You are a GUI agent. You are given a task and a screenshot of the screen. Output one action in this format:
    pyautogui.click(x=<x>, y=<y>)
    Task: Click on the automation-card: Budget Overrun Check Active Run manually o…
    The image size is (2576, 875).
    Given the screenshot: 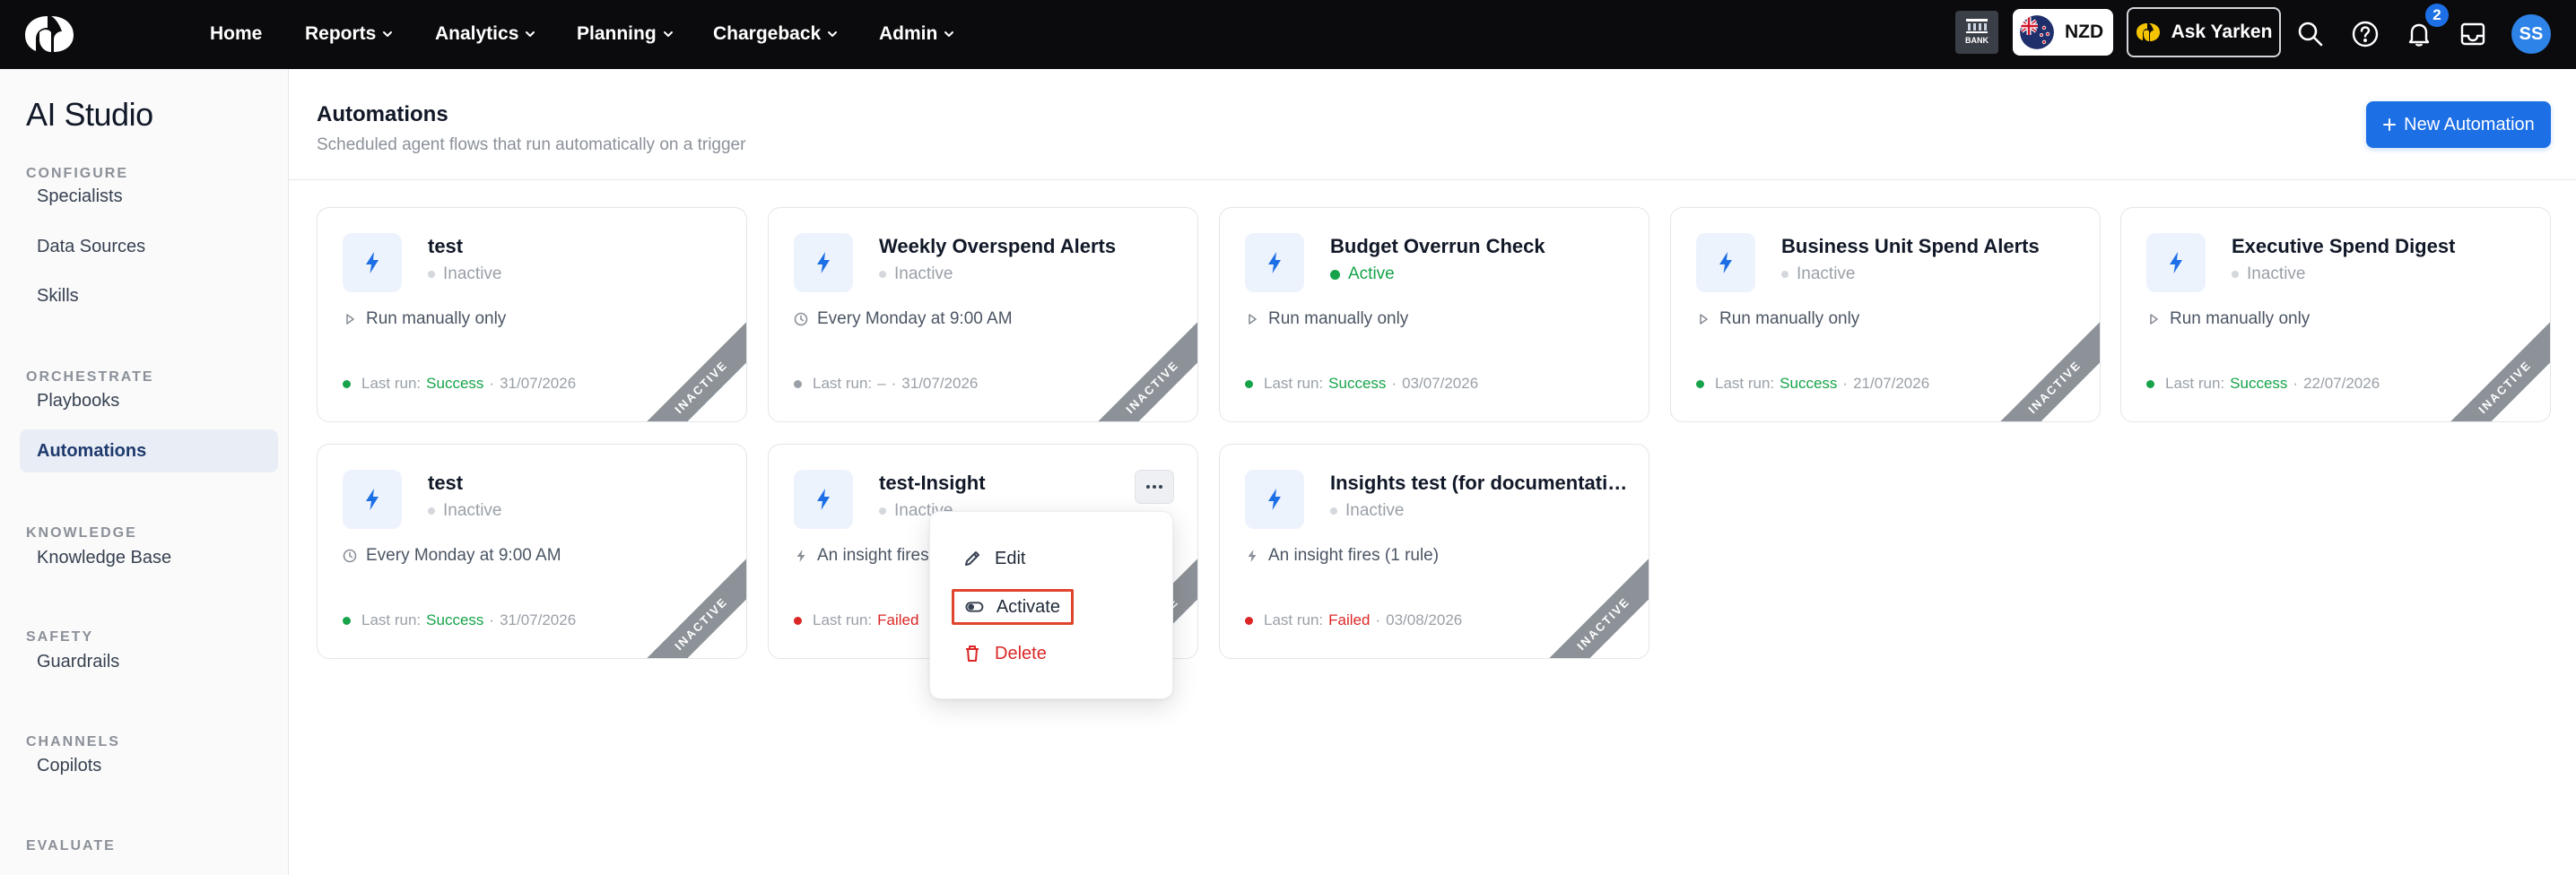 What is the action you would take?
    pyautogui.click(x=1434, y=314)
    